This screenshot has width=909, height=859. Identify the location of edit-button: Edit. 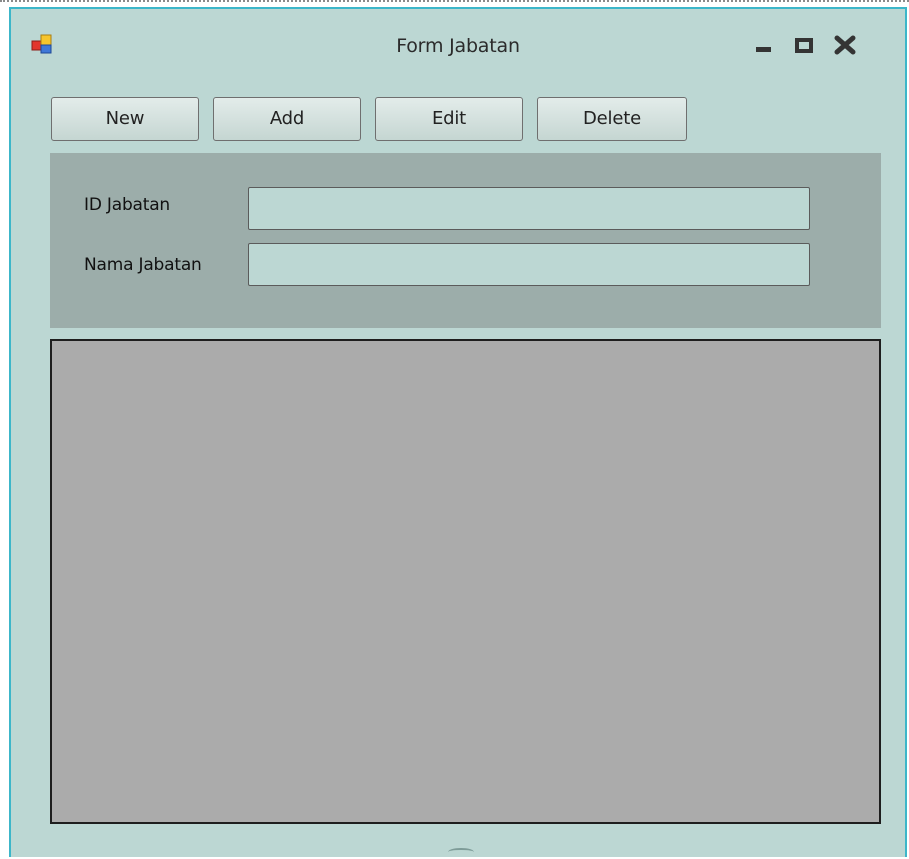
(449, 119).